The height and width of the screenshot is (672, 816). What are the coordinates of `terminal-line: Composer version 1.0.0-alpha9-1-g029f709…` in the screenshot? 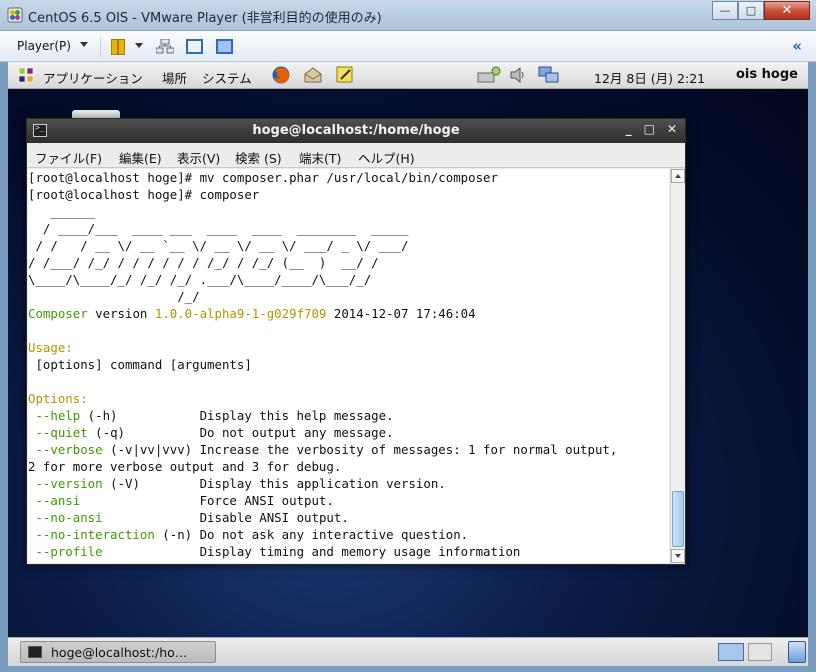 It's located at (322, 313).